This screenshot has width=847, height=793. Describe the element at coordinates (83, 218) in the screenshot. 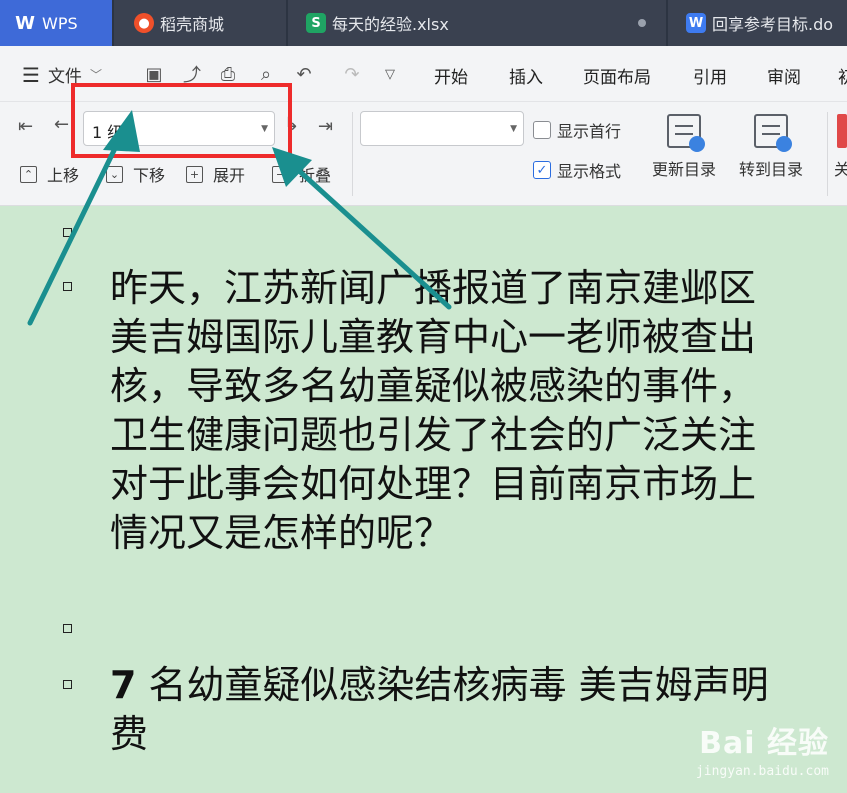

I see `arrow-left` at that location.